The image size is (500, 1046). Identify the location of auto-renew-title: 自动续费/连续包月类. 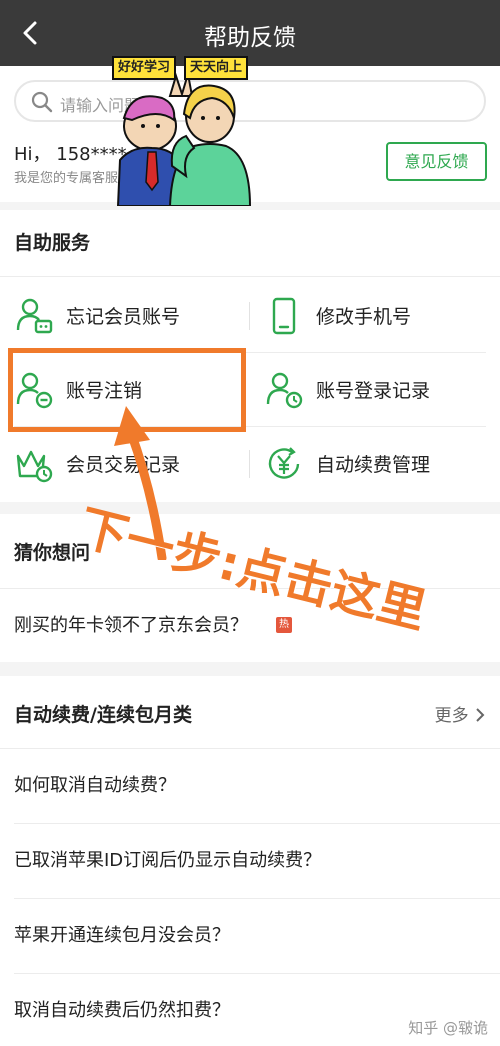
(103, 715).